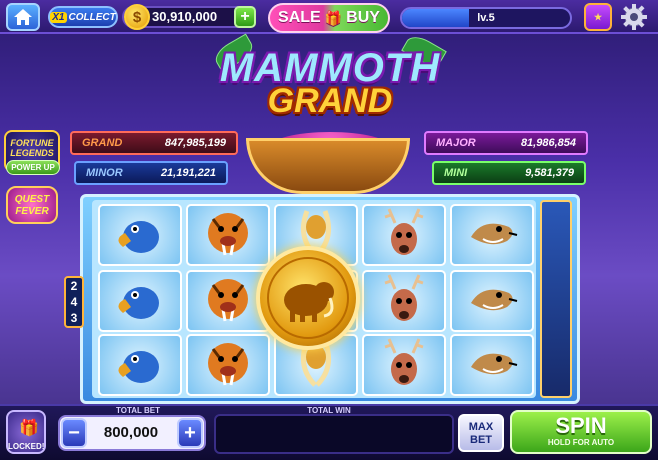  Describe the element at coordinates (154, 143) in the screenshot. I see `jackpot-grand: GRAND 847,985,199` at that location.